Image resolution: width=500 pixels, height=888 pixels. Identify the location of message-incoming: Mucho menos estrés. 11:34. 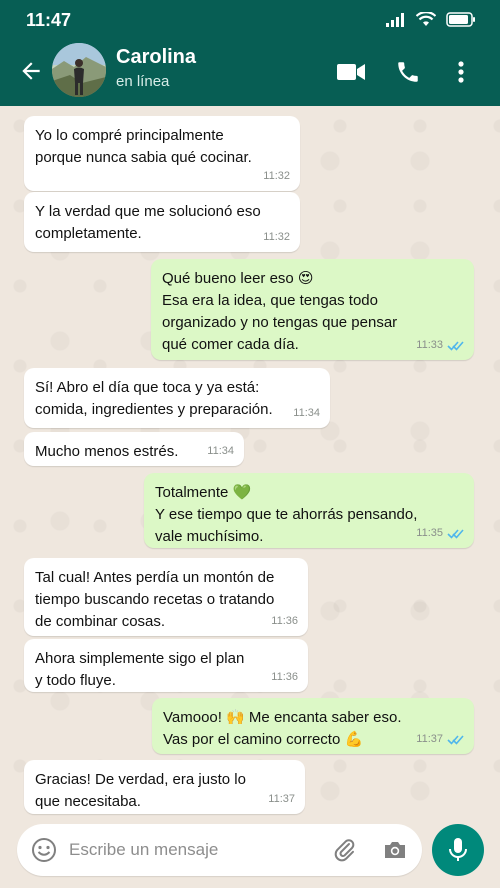
(134, 449).